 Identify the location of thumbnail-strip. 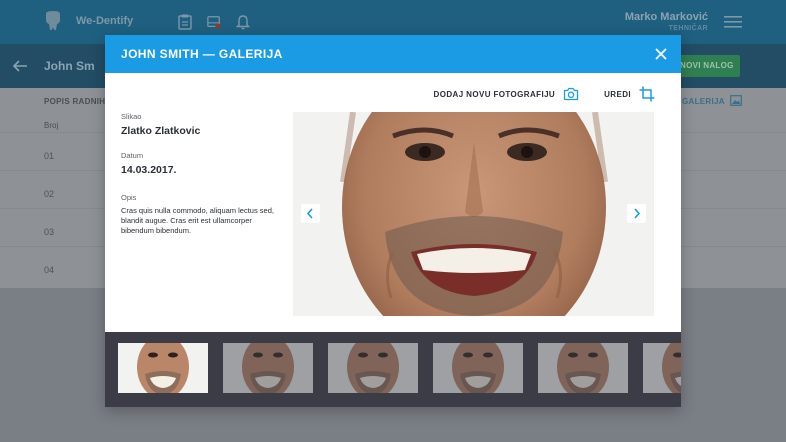
(393, 369).